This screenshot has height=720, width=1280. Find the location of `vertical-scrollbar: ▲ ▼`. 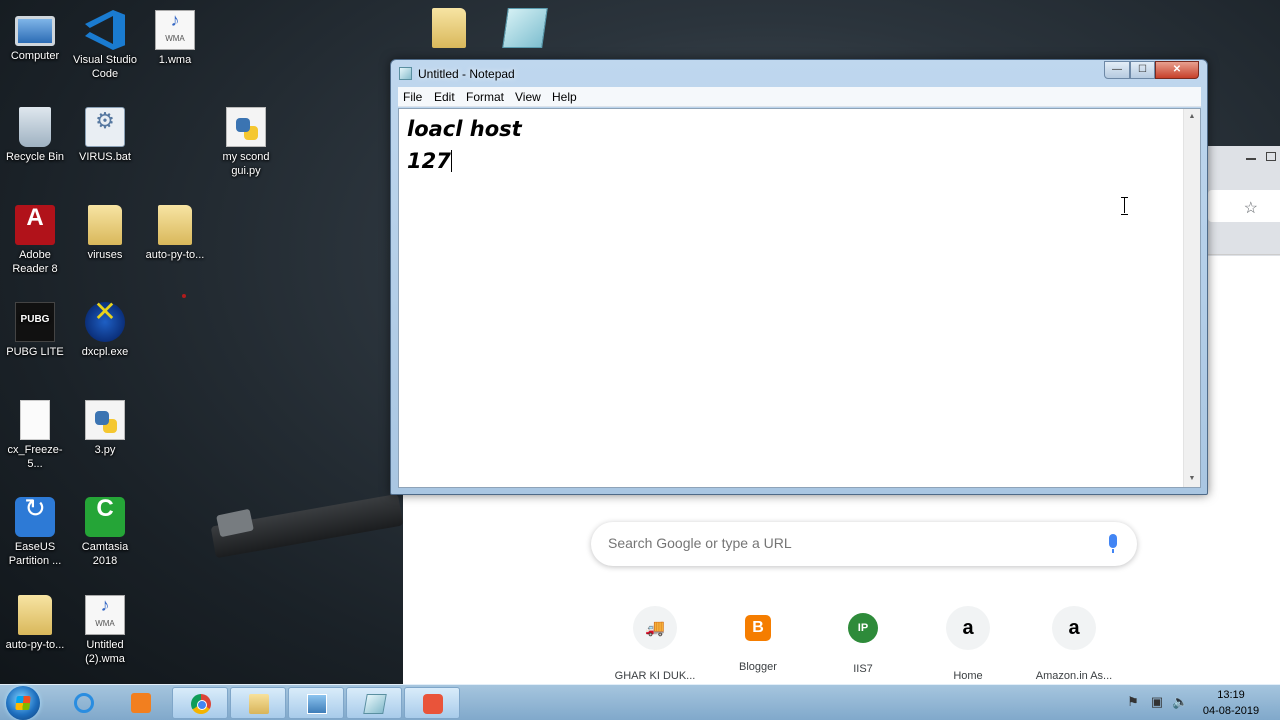

vertical-scrollbar: ▲ ▼ is located at coordinates (1191, 298).